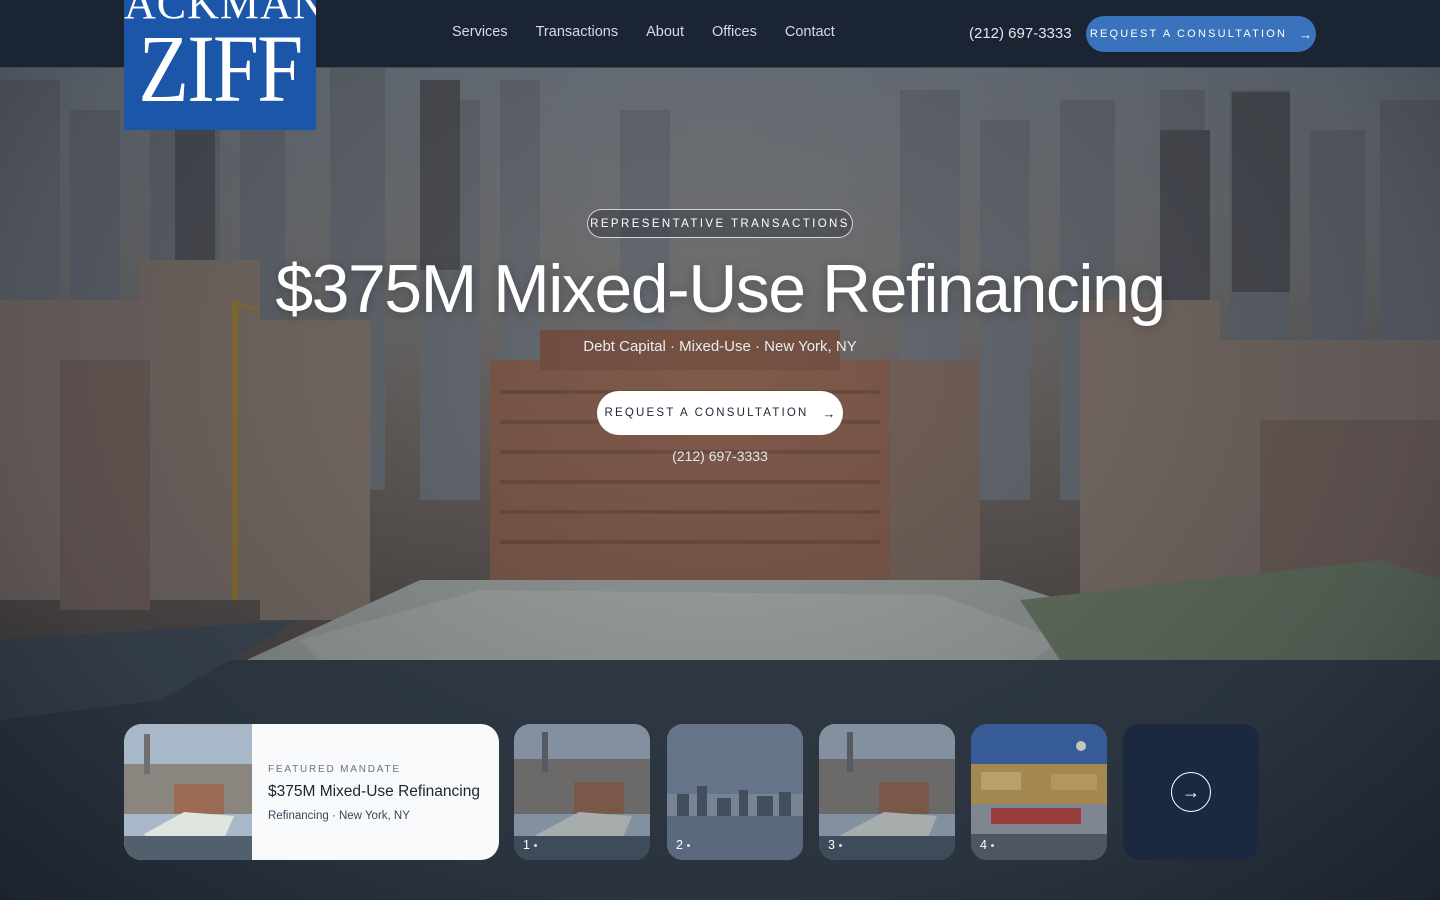  What do you see at coordinates (577, 32) in the screenshot?
I see `nav-transactions: Transactions` at bounding box center [577, 32].